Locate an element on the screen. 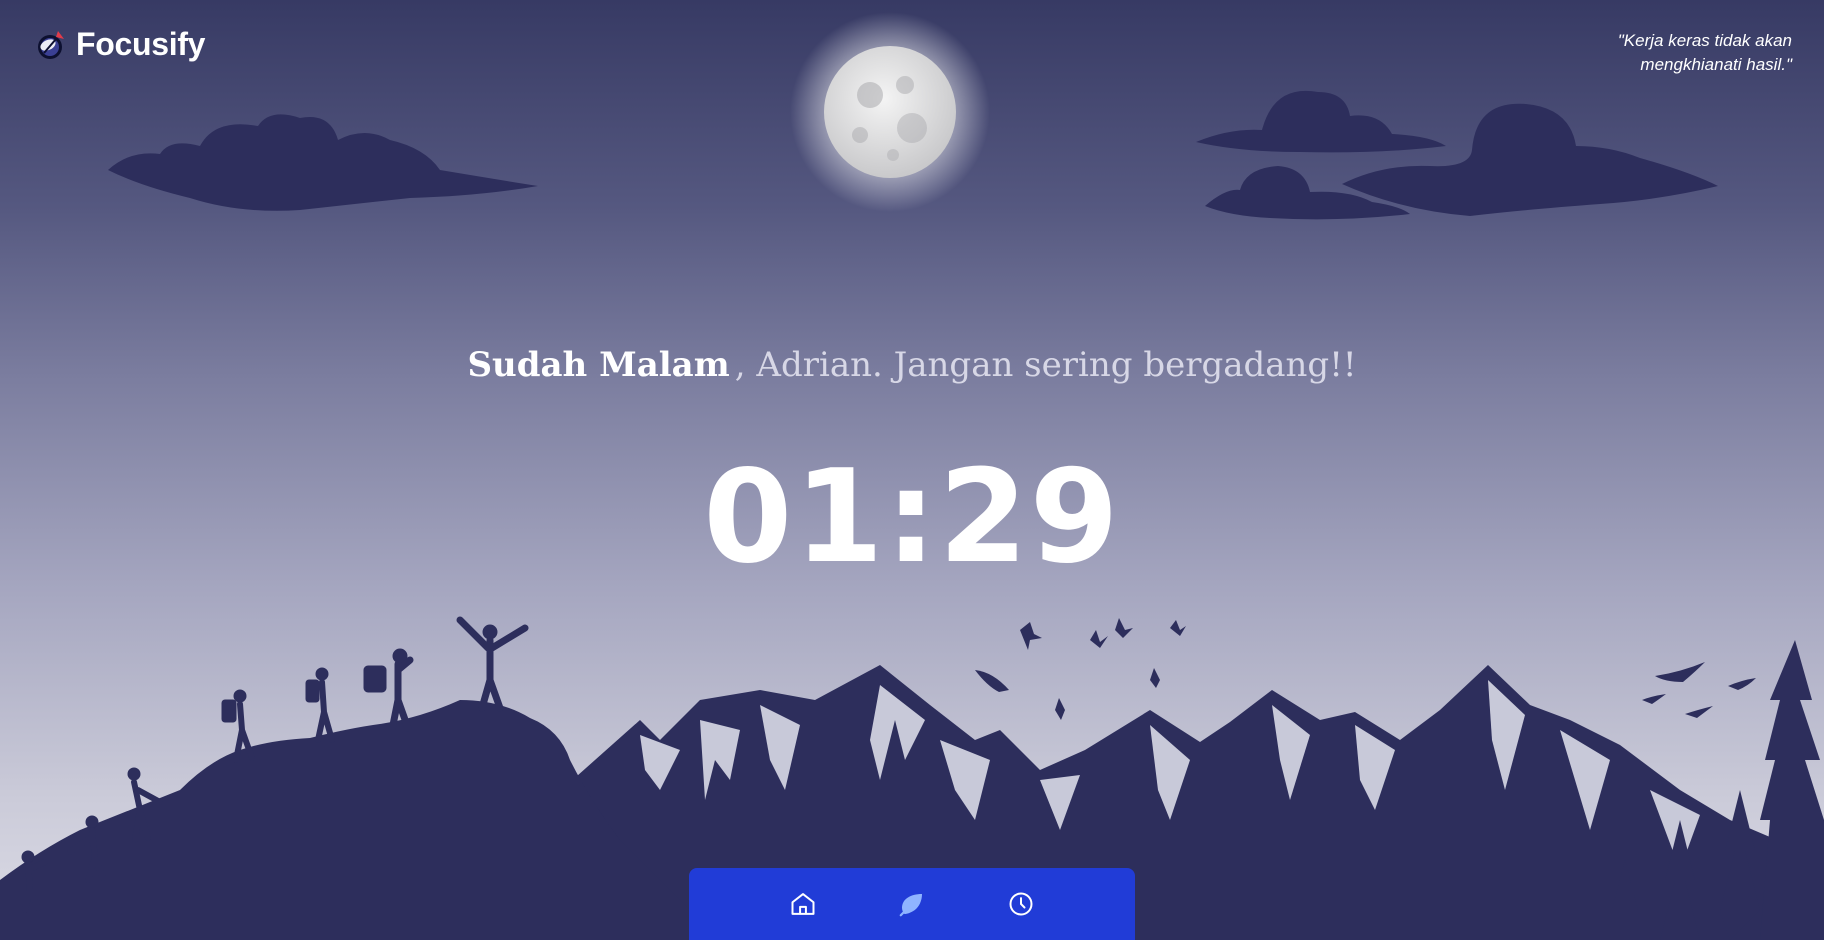 Image resolution: width=1824 pixels, height=940 pixels. home-icon is located at coordinates (803, 904).